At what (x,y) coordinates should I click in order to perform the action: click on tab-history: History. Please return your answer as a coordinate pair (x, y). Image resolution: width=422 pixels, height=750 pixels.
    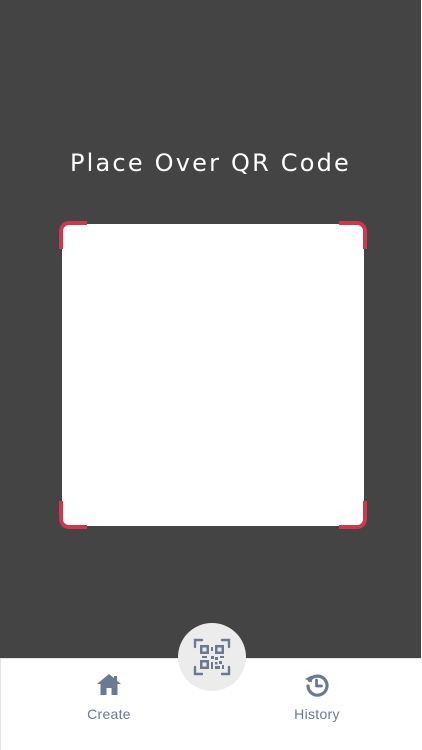
    Looking at the image, I should click on (317, 704).